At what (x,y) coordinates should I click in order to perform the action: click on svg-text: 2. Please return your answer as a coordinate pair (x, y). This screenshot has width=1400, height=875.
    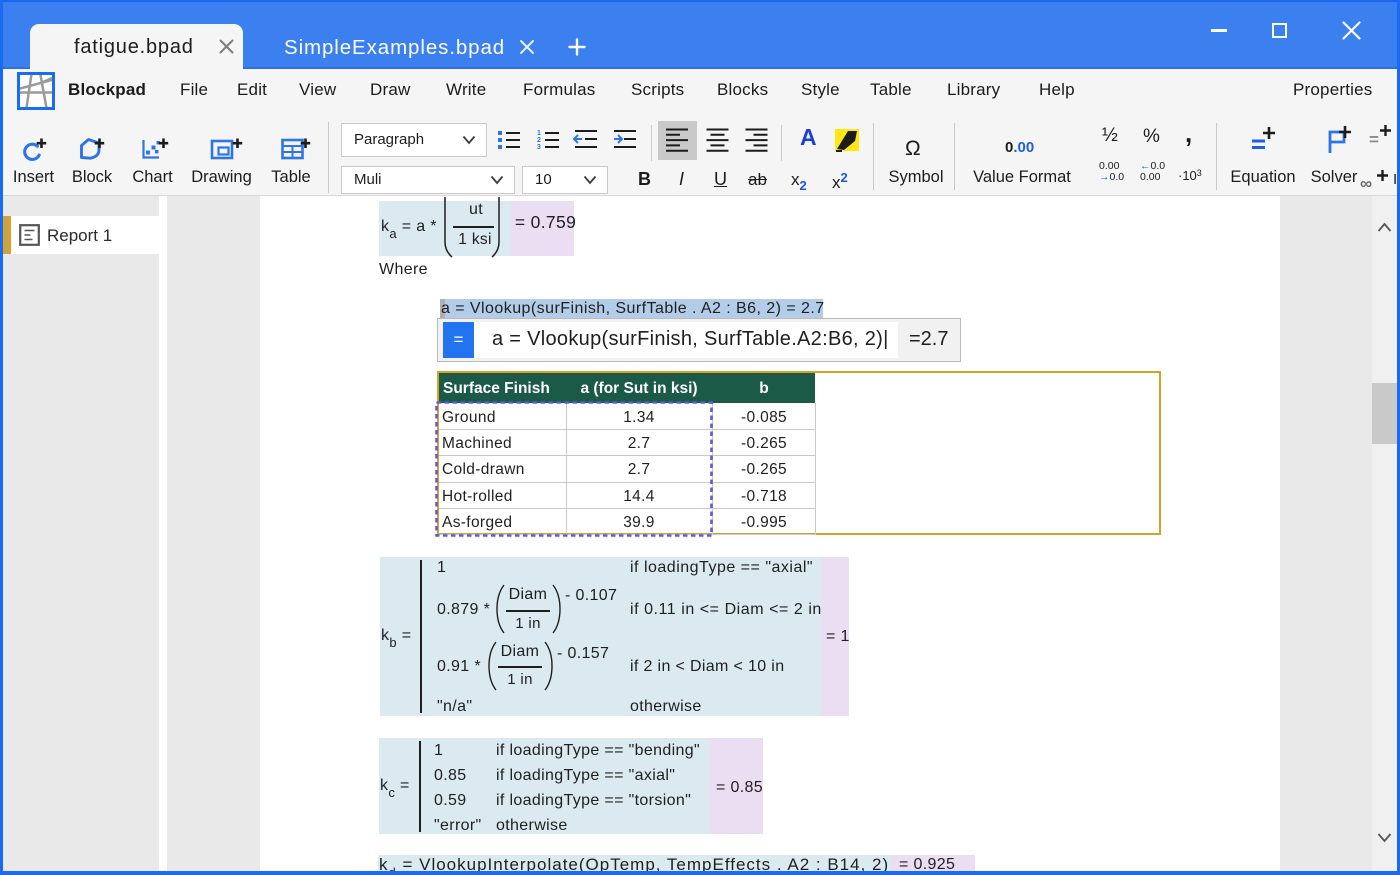
    Looking at the image, I should click on (539, 140).